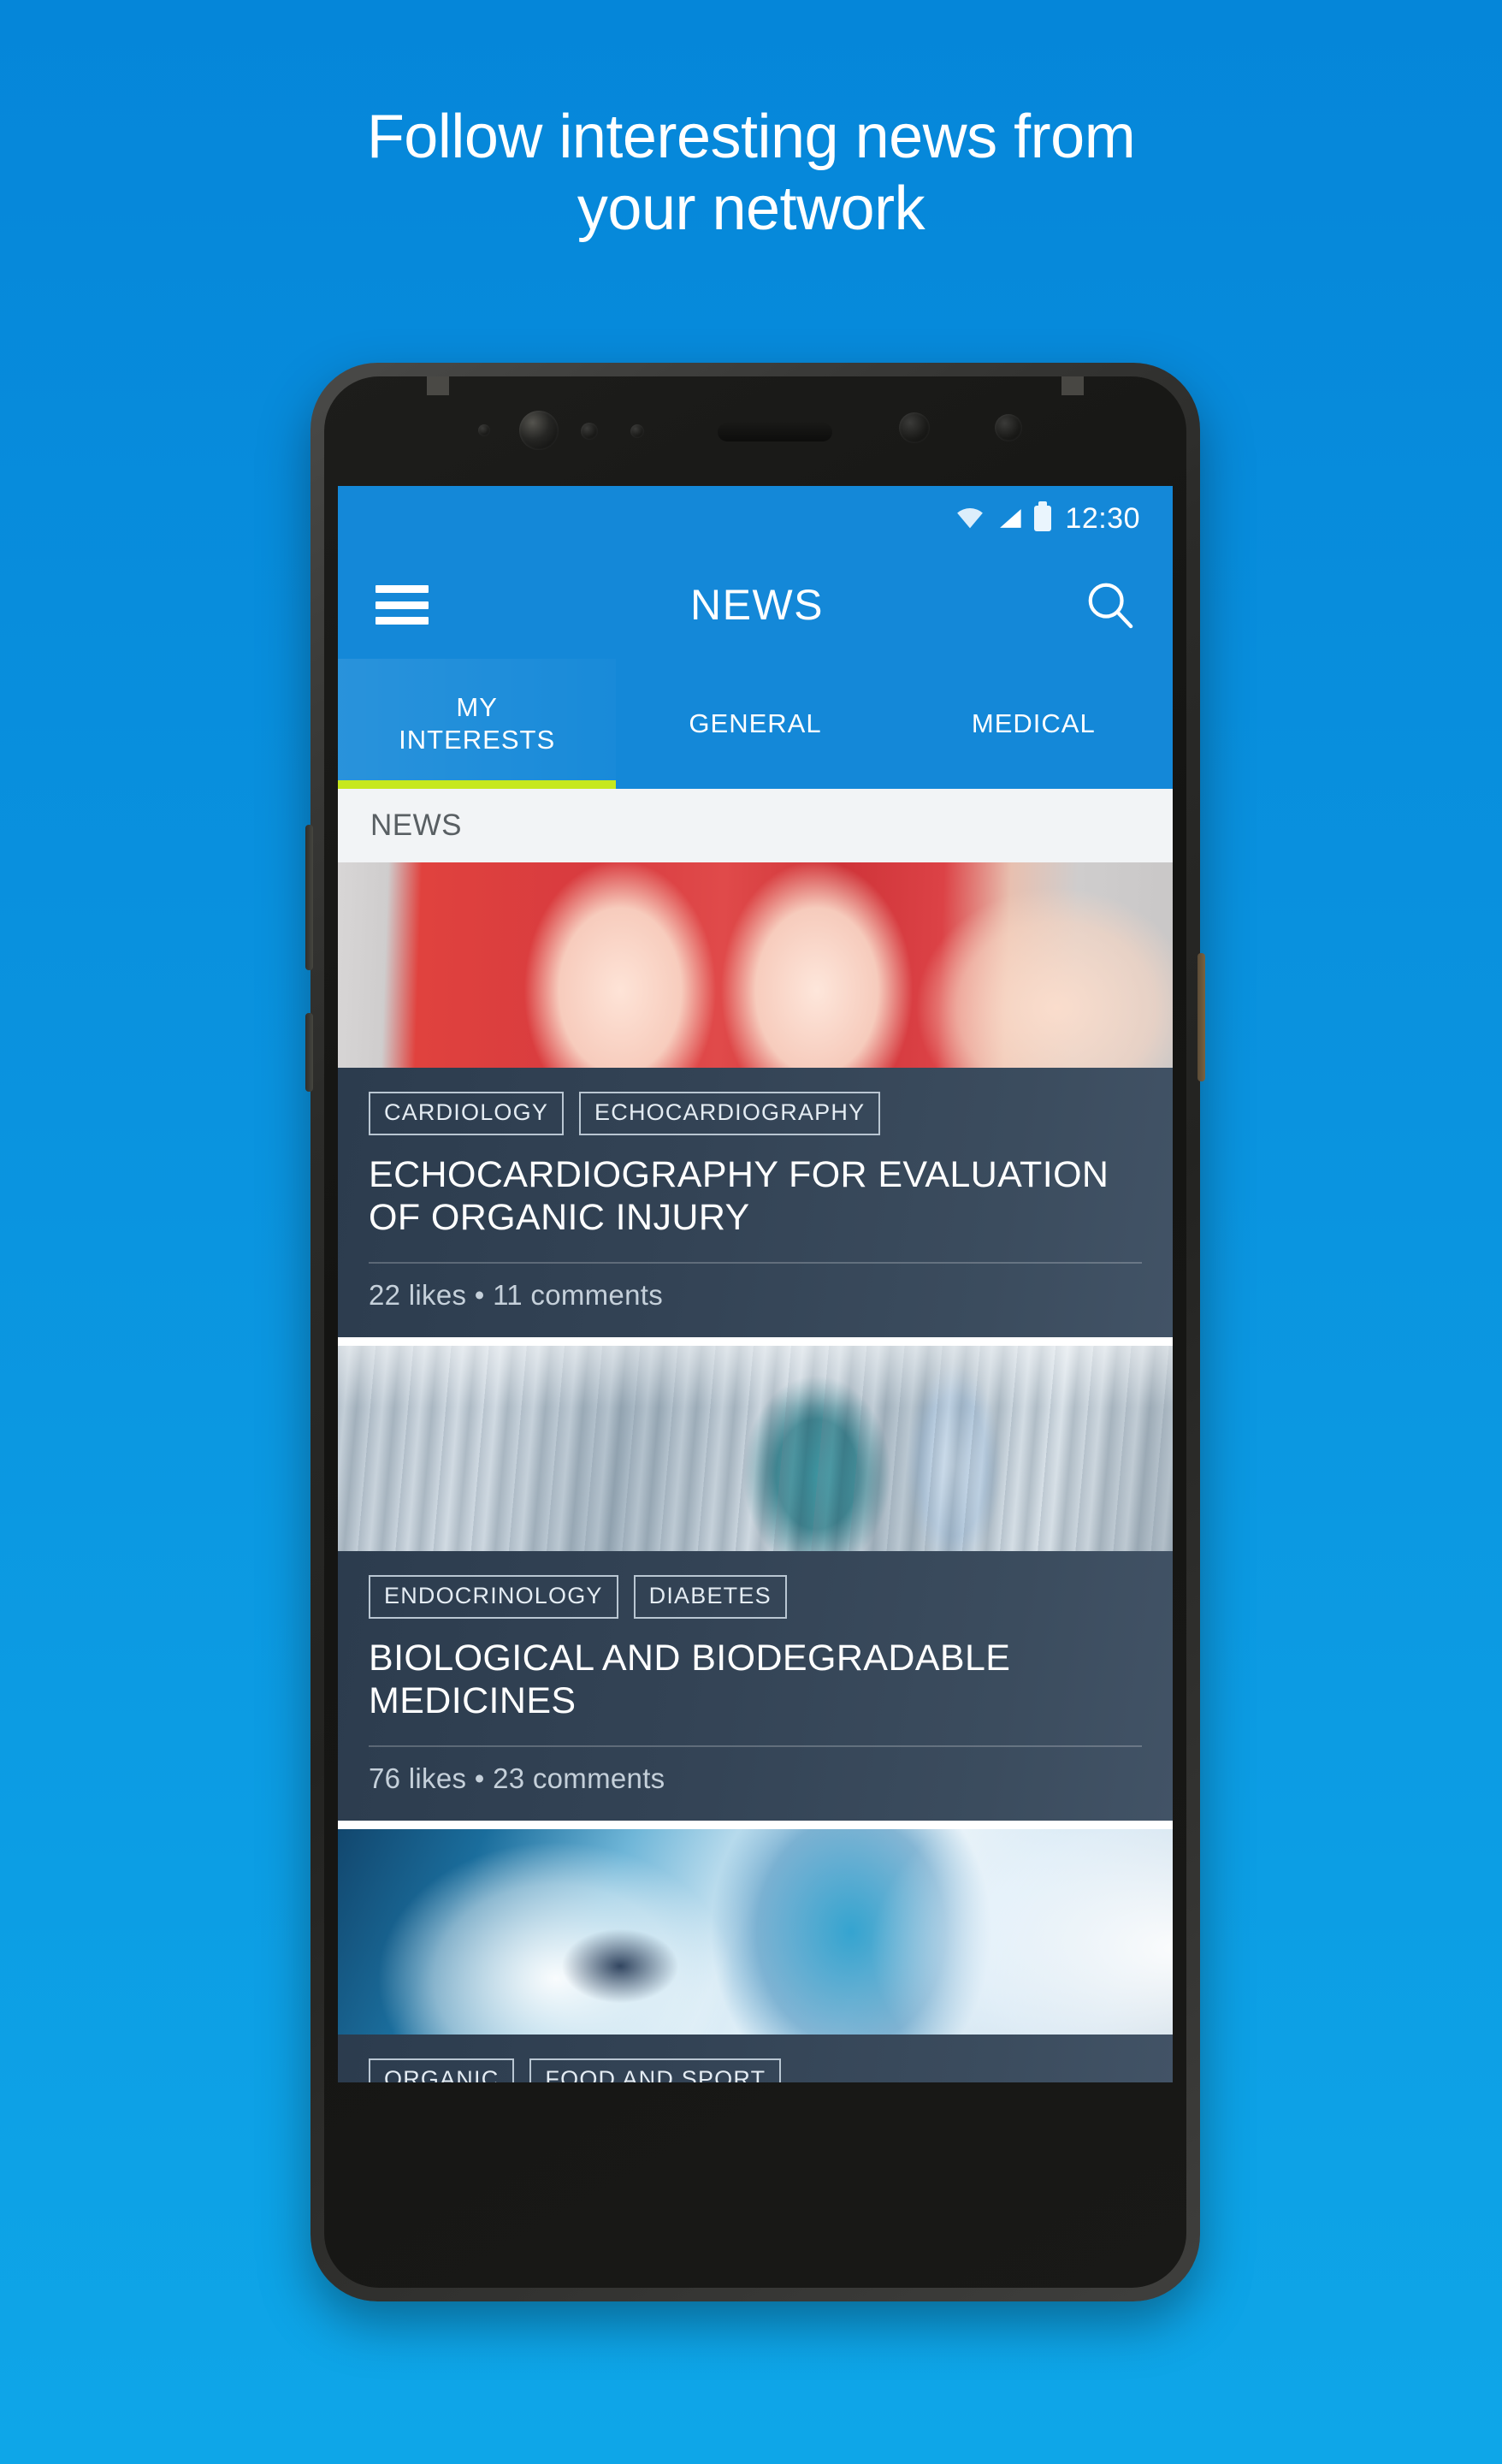 Image resolution: width=1502 pixels, height=2464 pixels. I want to click on news-card-tags: ORGANIC FOOD AND SPORT, so click(755, 2070).